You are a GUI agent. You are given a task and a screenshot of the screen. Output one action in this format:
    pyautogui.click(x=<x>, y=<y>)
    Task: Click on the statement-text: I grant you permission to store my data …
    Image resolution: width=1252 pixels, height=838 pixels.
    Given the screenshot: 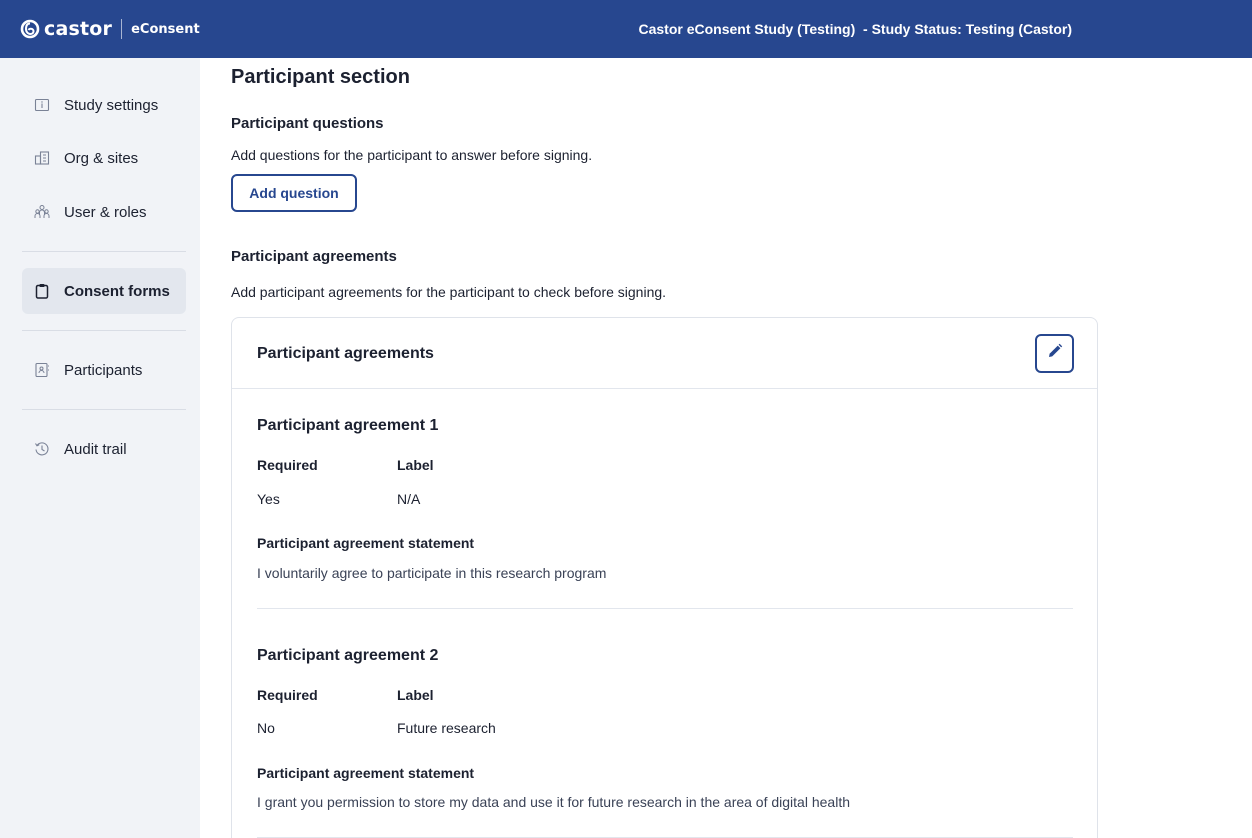 What is the action you would take?
    pyautogui.click(x=553, y=802)
    